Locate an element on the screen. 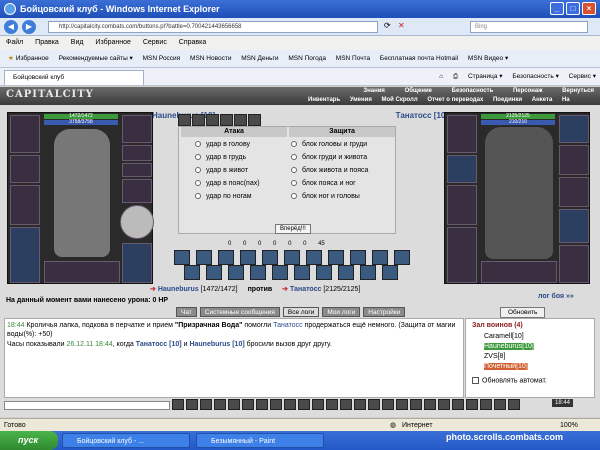 The height and width of the screenshot is (450, 600). chat-player: Танатосс [10] is located at coordinates (159, 344).